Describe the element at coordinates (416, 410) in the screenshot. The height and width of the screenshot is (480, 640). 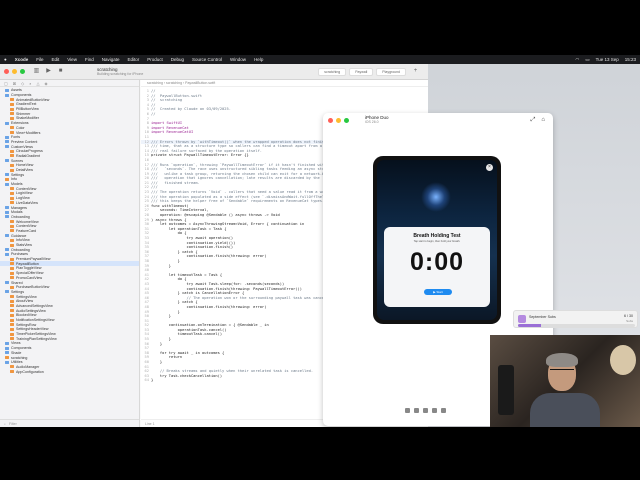
I see `rotate-icon` at that location.